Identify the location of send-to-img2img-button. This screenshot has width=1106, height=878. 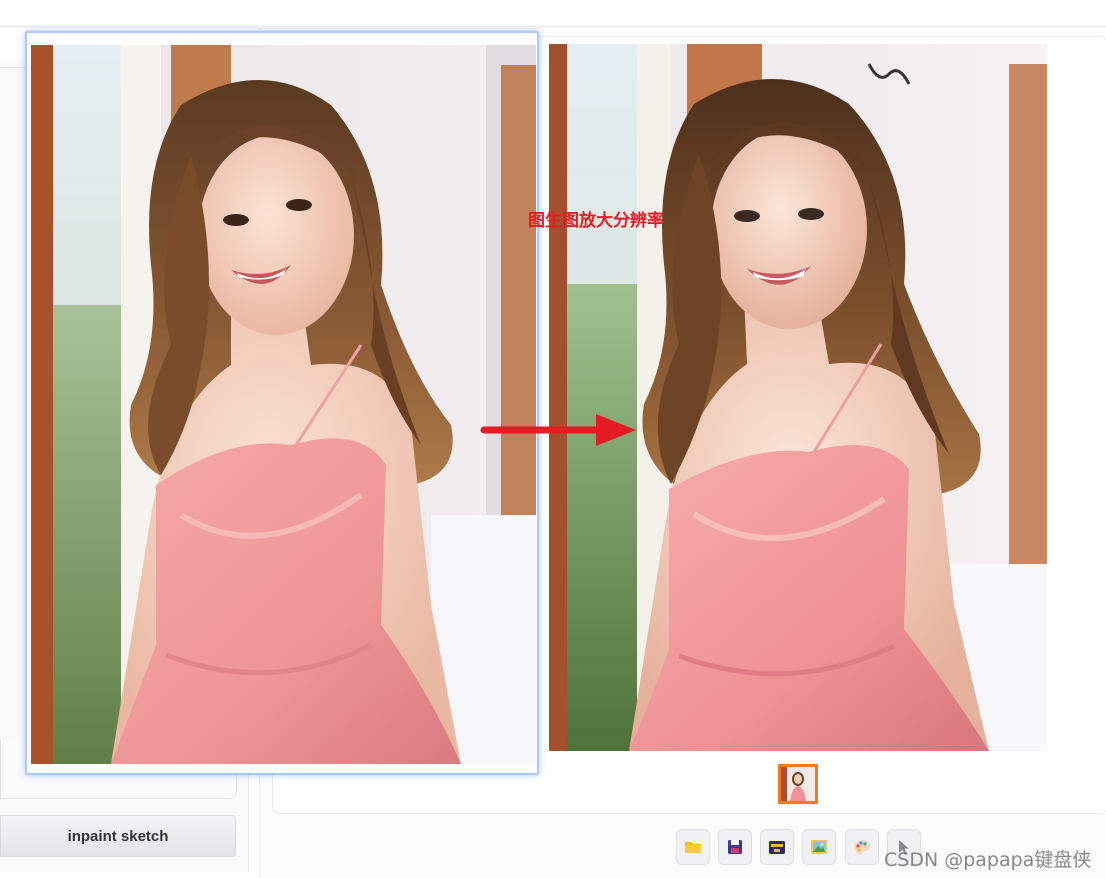
(819, 847).